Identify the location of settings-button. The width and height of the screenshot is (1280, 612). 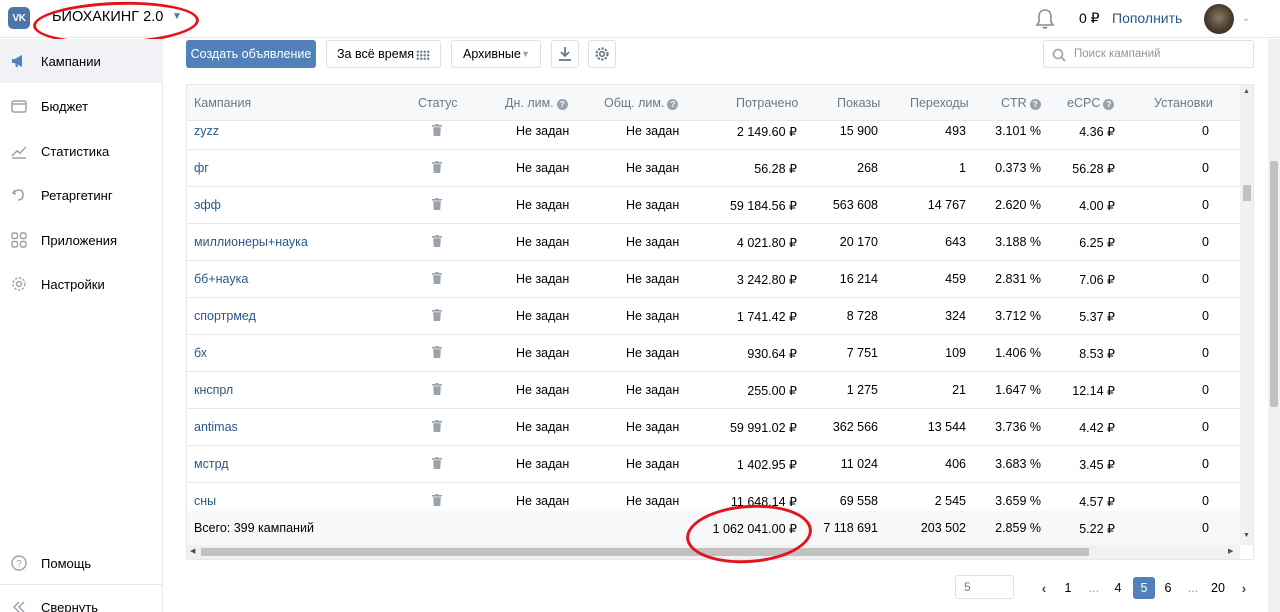
(602, 54).